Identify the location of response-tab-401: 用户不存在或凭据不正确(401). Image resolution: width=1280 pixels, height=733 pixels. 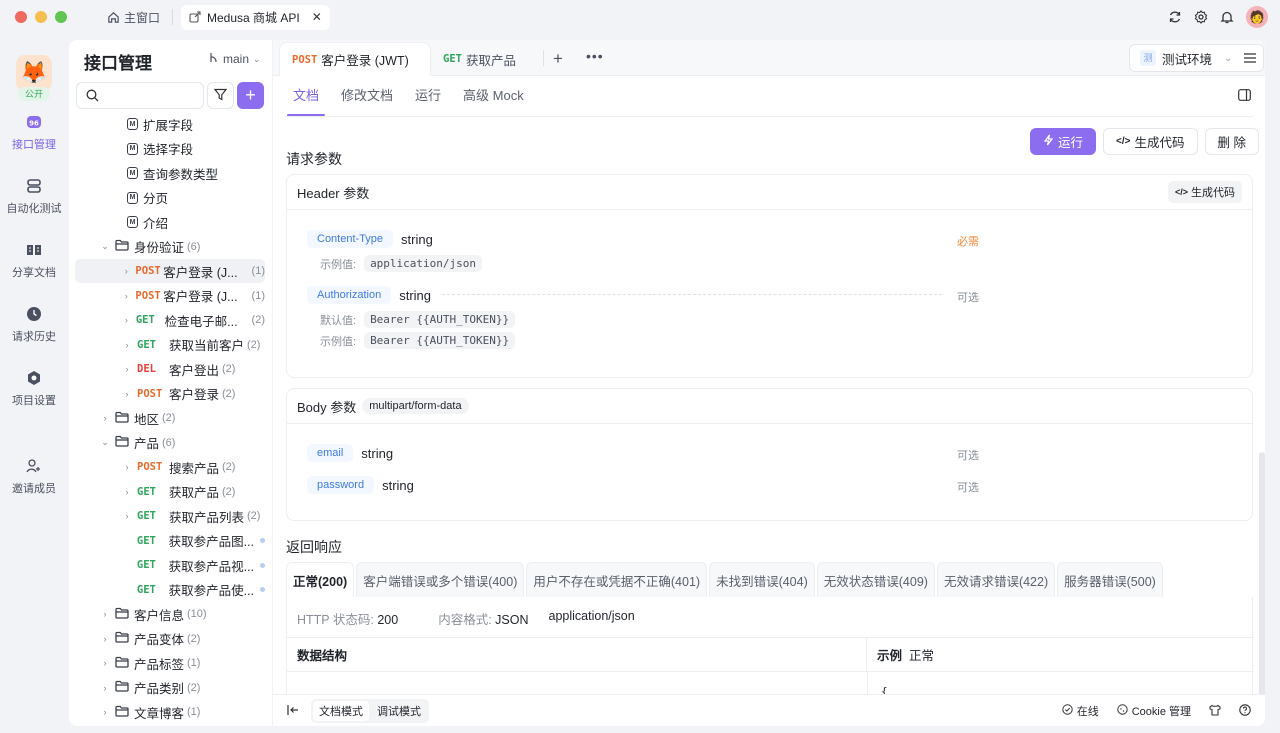
(617, 579).